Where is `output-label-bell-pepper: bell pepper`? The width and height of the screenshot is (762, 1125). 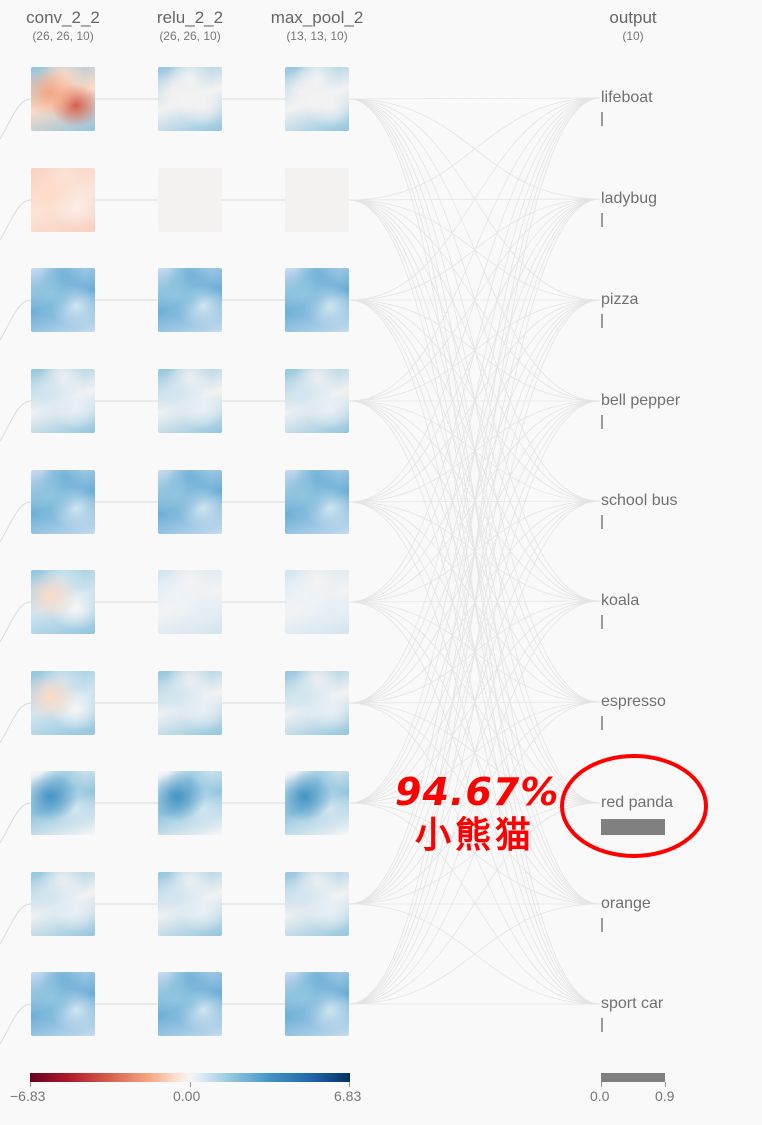
output-label-bell-pepper: bell pepper is located at coordinates (640, 401).